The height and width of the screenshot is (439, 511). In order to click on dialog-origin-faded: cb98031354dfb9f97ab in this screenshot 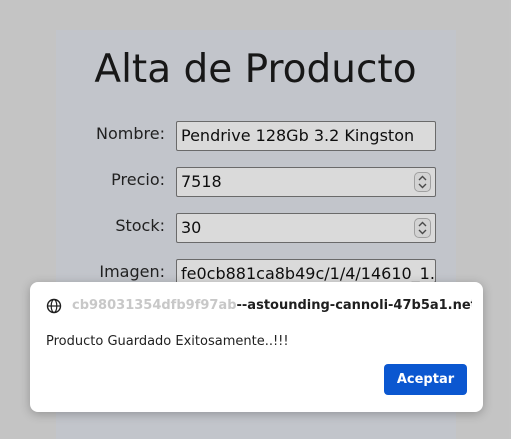, I will do `click(154, 305)`.